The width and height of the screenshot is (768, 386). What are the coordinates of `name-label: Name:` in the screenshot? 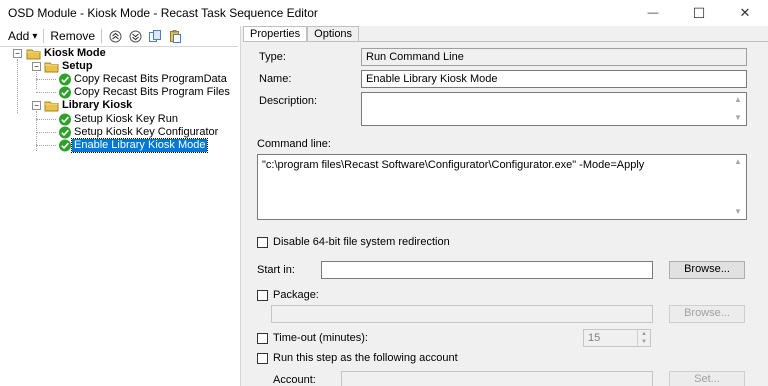 It's located at (275, 79).